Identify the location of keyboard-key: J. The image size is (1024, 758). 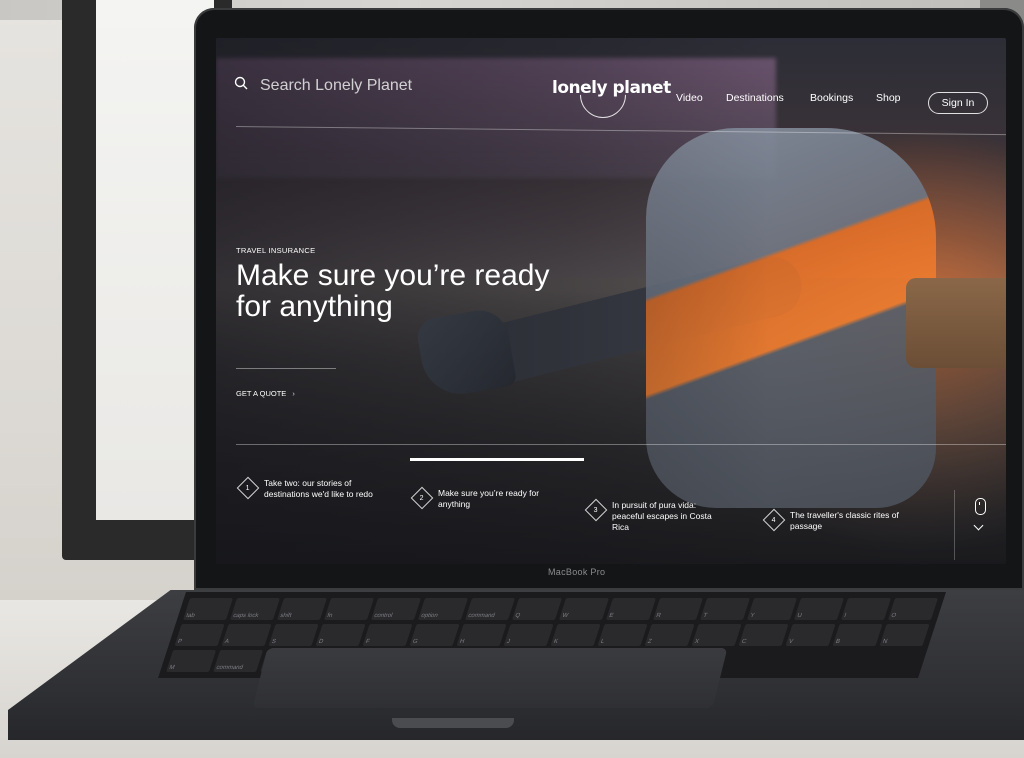
(528, 635).